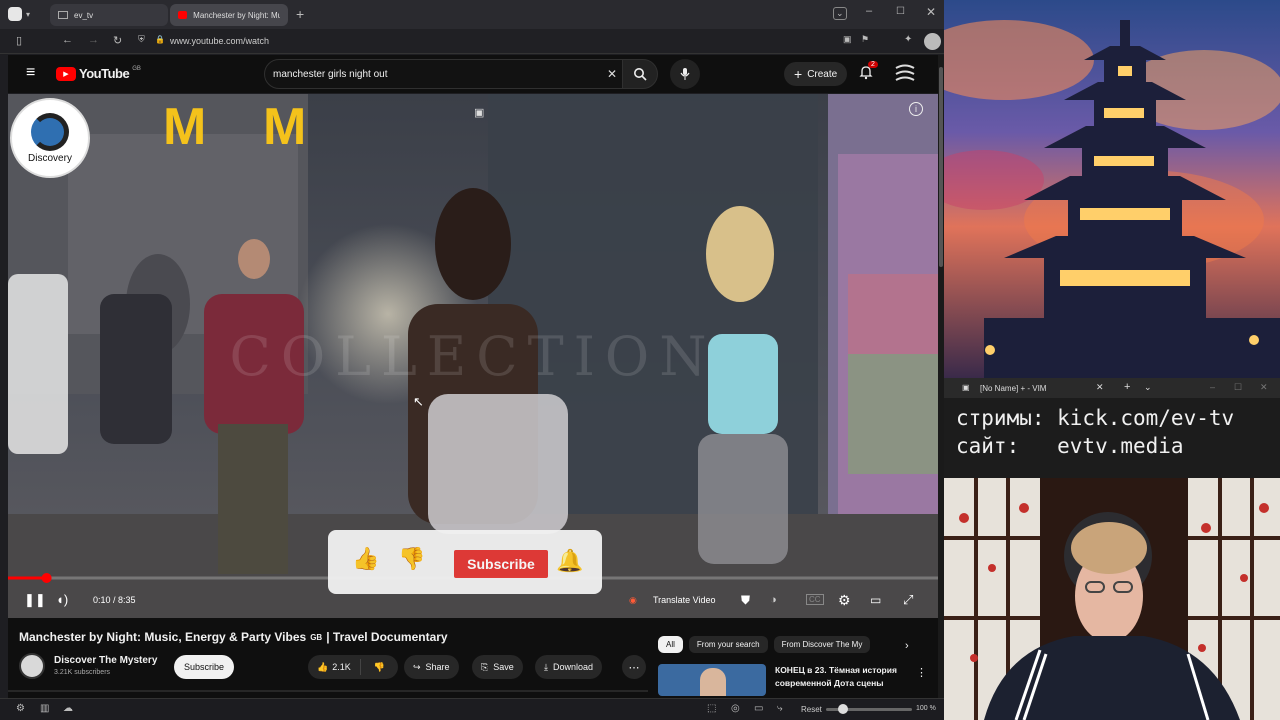 The height and width of the screenshot is (720, 1280). Describe the element at coordinates (1127, 387) in the screenshot. I see `vim-new-tab-icon: +` at that location.